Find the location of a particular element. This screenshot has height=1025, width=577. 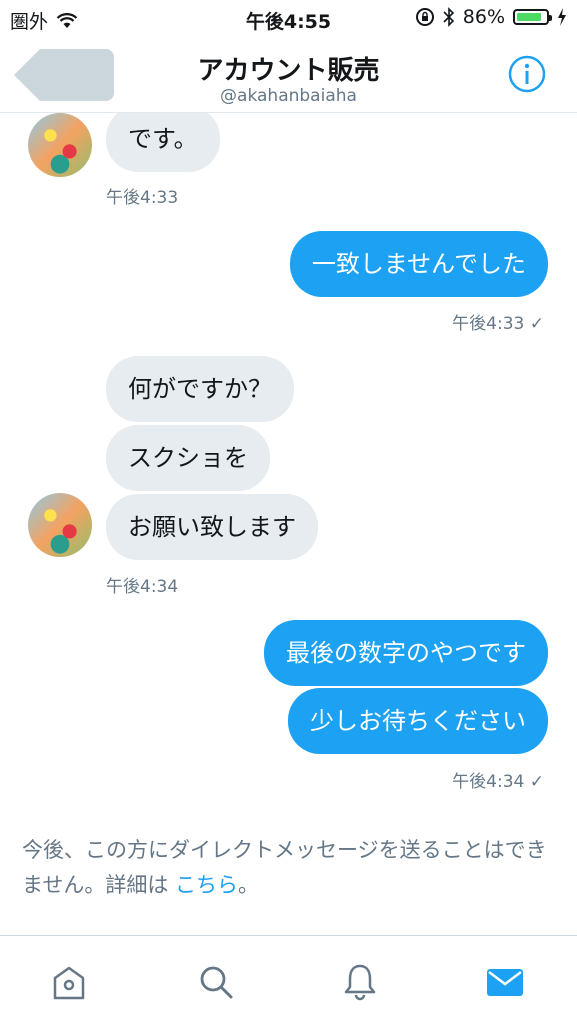

conversation-title: アカウント販売 is located at coordinates (288, 71).